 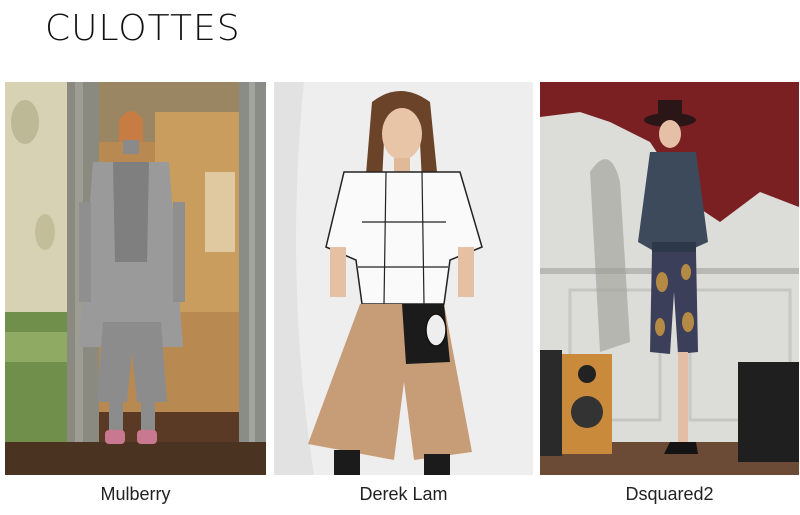 What do you see at coordinates (143, 28) in the screenshot?
I see `page-title: CULOTTES` at bounding box center [143, 28].